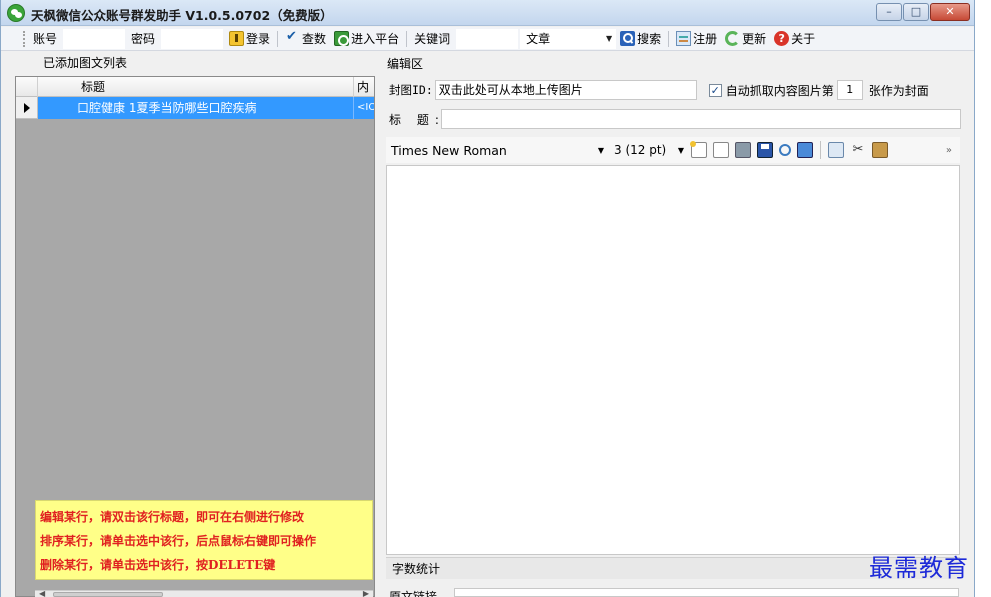  Describe the element at coordinates (916, 12) in the screenshot. I see `maximize-button: □` at that location.